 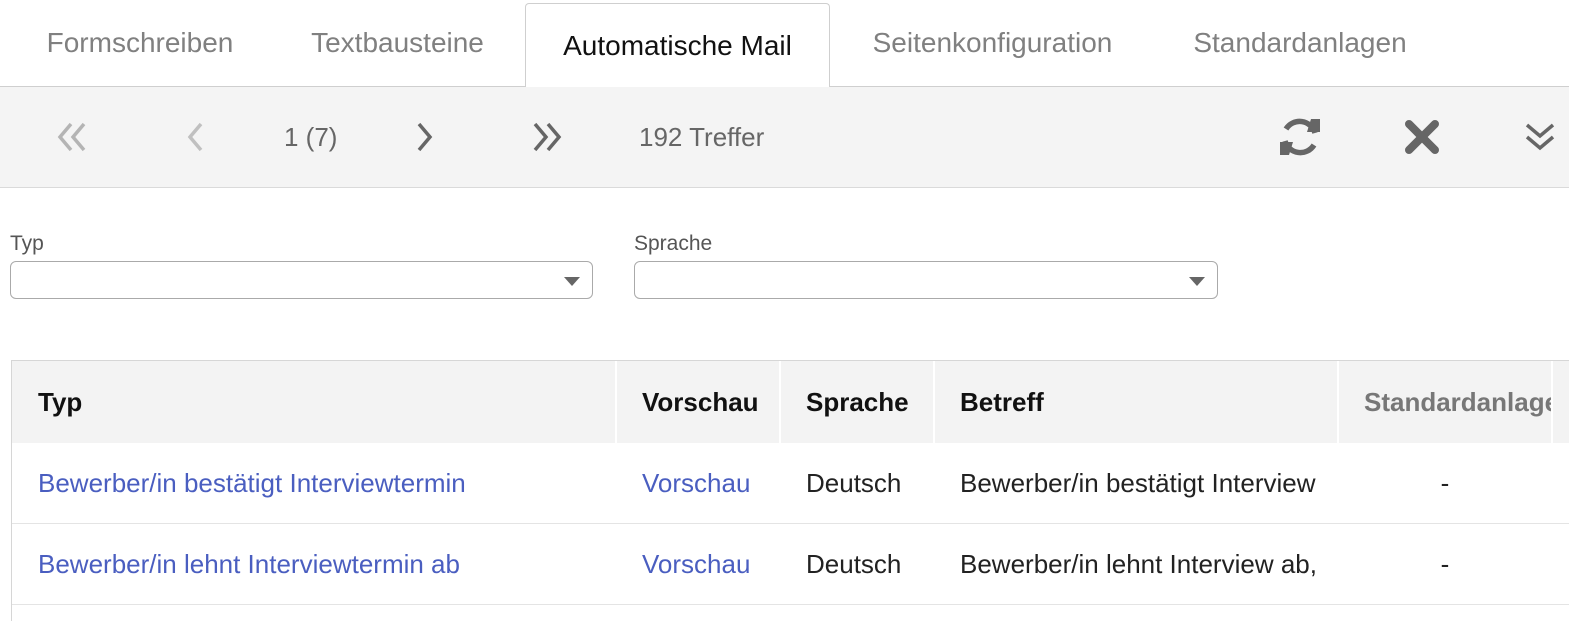 I want to click on last-page-button, so click(x=547, y=137).